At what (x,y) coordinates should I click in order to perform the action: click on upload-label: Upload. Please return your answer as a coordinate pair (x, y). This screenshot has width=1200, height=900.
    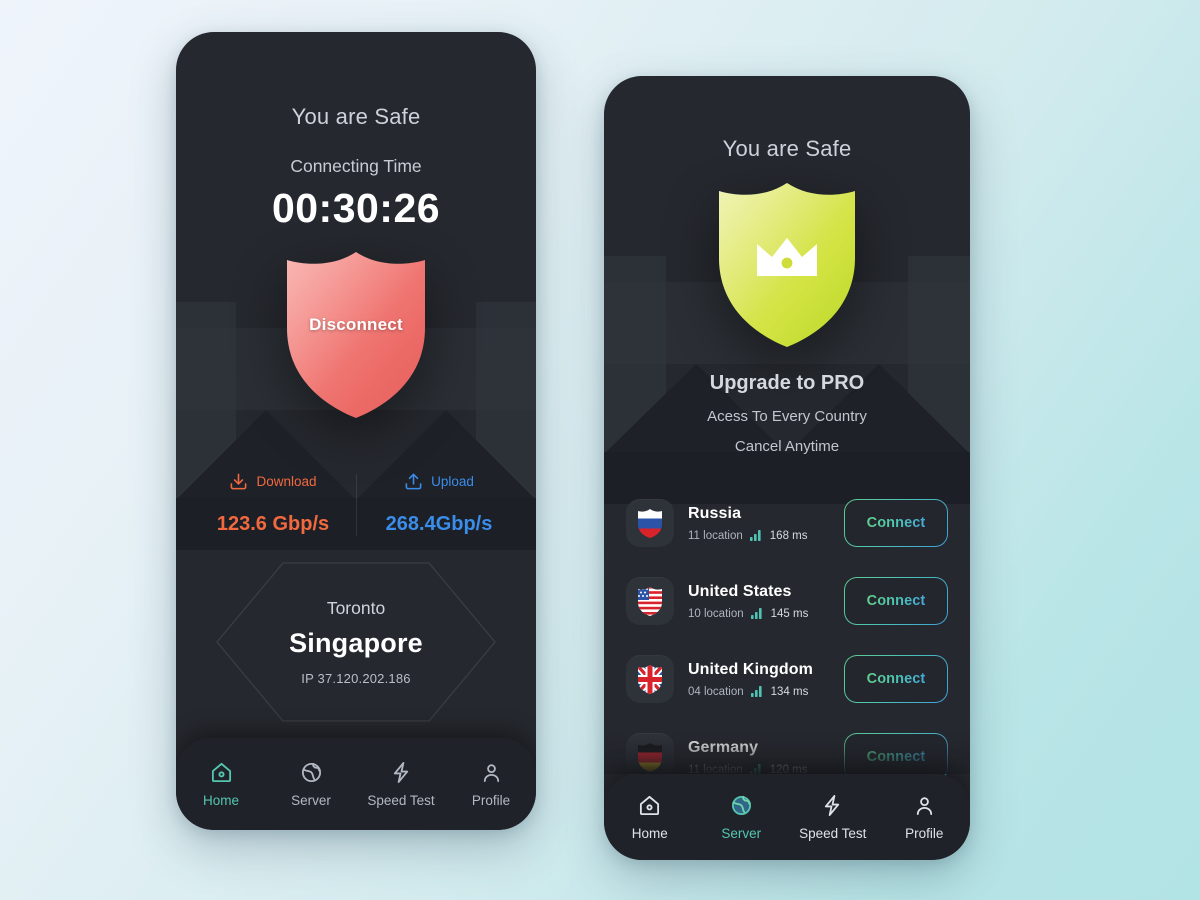
    Looking at the image, I should click on (452, 481).